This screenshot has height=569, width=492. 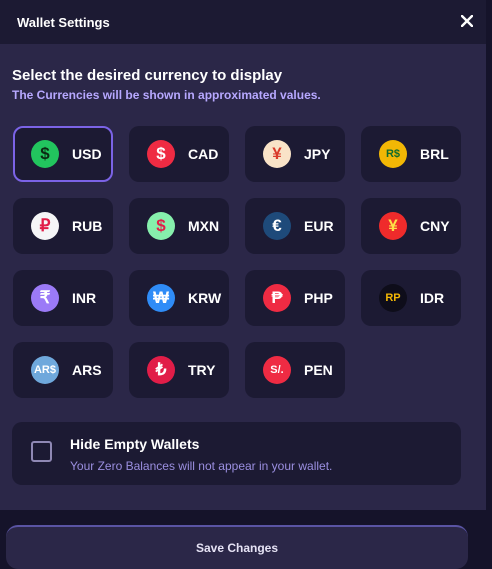 What do you see at coordinates (45, 370) in the screenshot?
I see `ars-icon: AR$` at bounding box center [45, 370].